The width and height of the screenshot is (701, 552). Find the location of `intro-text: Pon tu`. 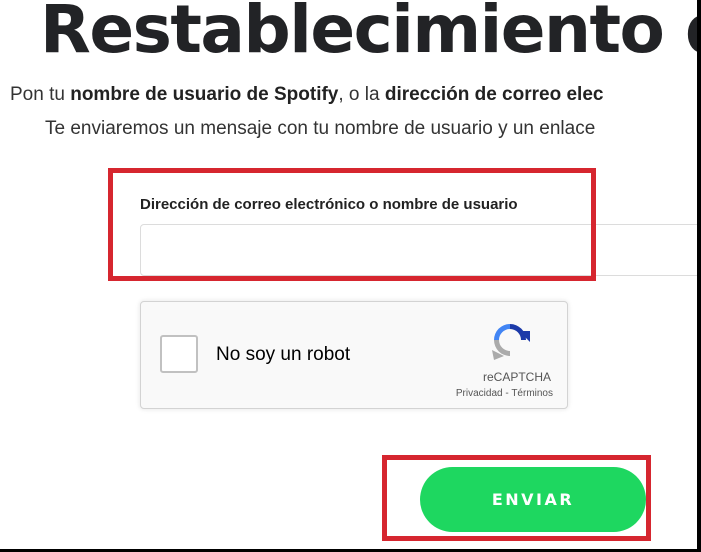

intro-text: Pon tu is located at coordinates (40, 94).